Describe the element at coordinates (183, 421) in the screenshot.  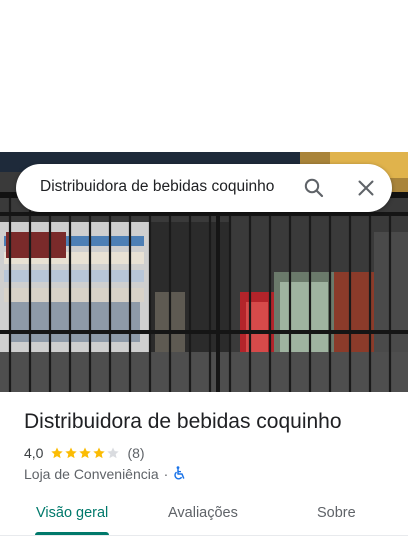
I see `place-title: Distribuidora de bebidas coquinho` at that location.